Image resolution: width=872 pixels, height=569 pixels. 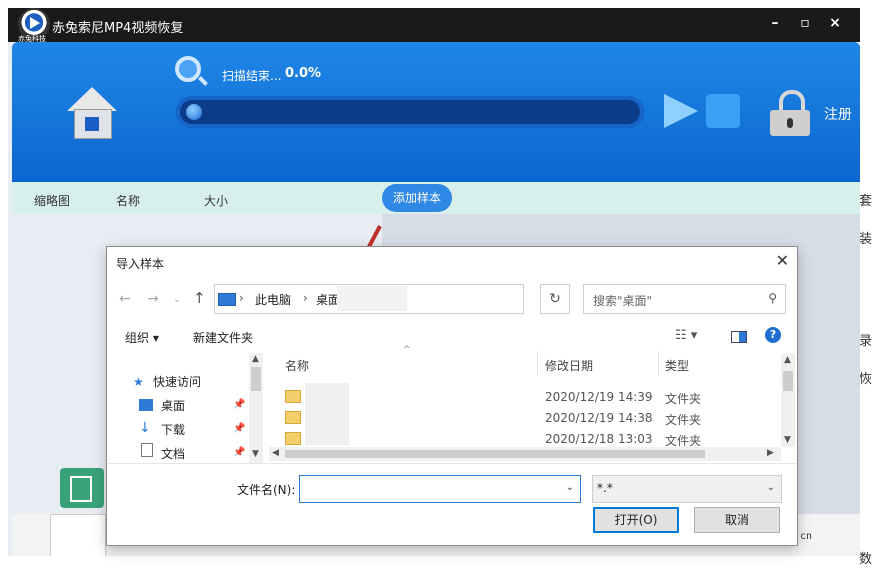 I want to click on scan-progress-bar, so click(x=410, y=112).